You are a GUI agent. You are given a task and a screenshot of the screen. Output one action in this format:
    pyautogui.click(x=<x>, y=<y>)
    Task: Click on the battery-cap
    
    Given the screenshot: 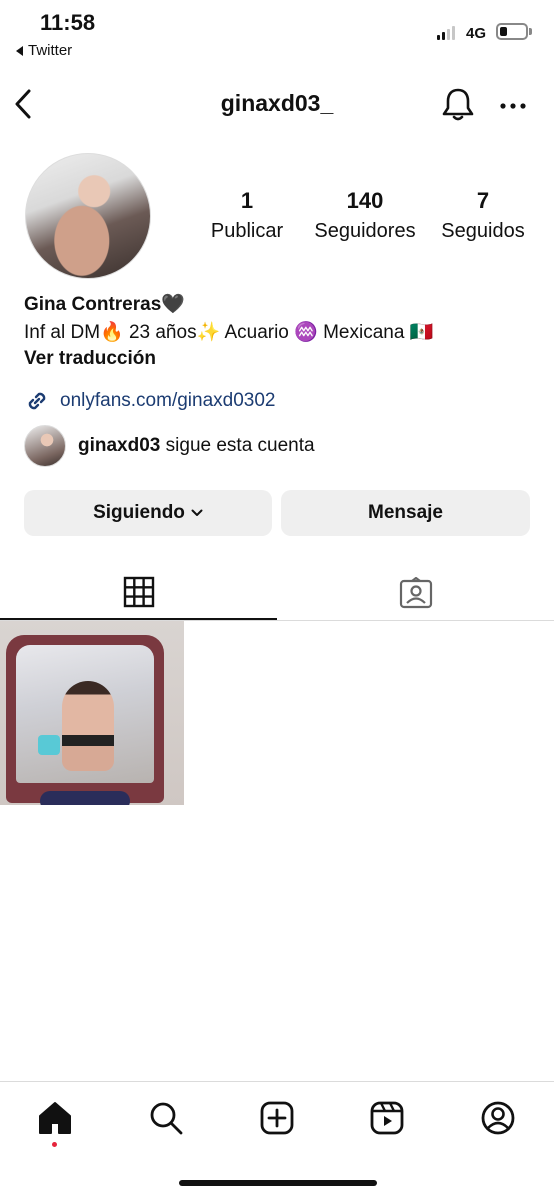 What is the action you would take?
    pyautogui.click(x=530, y=31)
    